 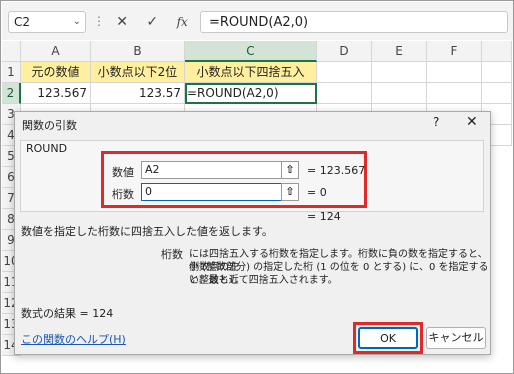 What do you see at coordinates (497, 93) in the screenshot?
I see `cell-g2` at bounding box center [497, 93].